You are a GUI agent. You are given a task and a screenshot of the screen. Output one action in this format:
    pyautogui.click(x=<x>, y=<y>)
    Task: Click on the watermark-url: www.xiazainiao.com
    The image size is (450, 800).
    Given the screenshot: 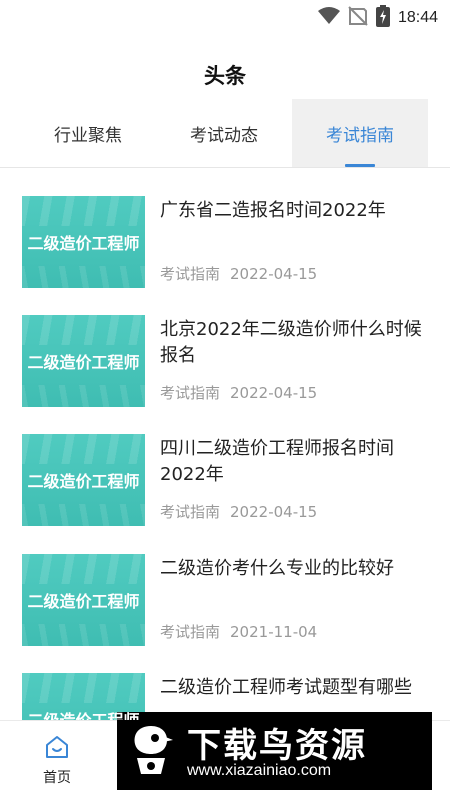 What is the action you would take?
    pyautogui.click(x=259, y=770)
    